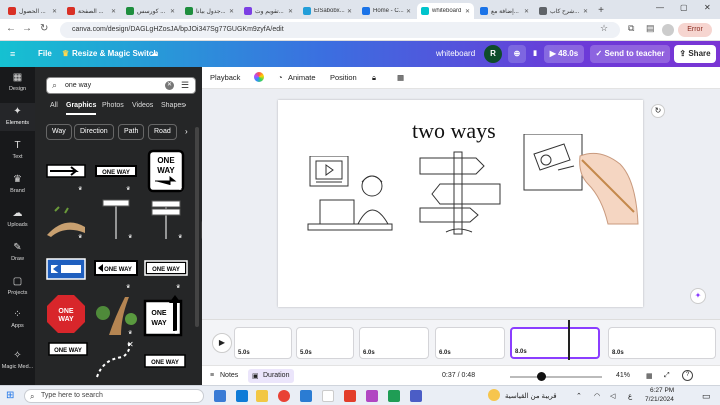  What do you see at coordinates (612, 396) in the screenshot?
I see `volume-icon: ◁` at bounding box center [612, 396].